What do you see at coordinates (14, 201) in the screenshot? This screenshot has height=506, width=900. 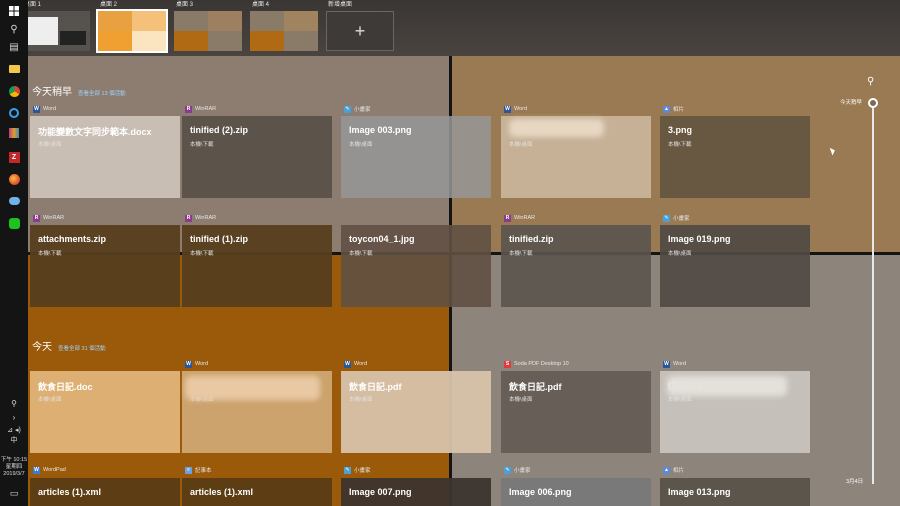 I see `cloud-app-icon` at bounding box center [14, 201].